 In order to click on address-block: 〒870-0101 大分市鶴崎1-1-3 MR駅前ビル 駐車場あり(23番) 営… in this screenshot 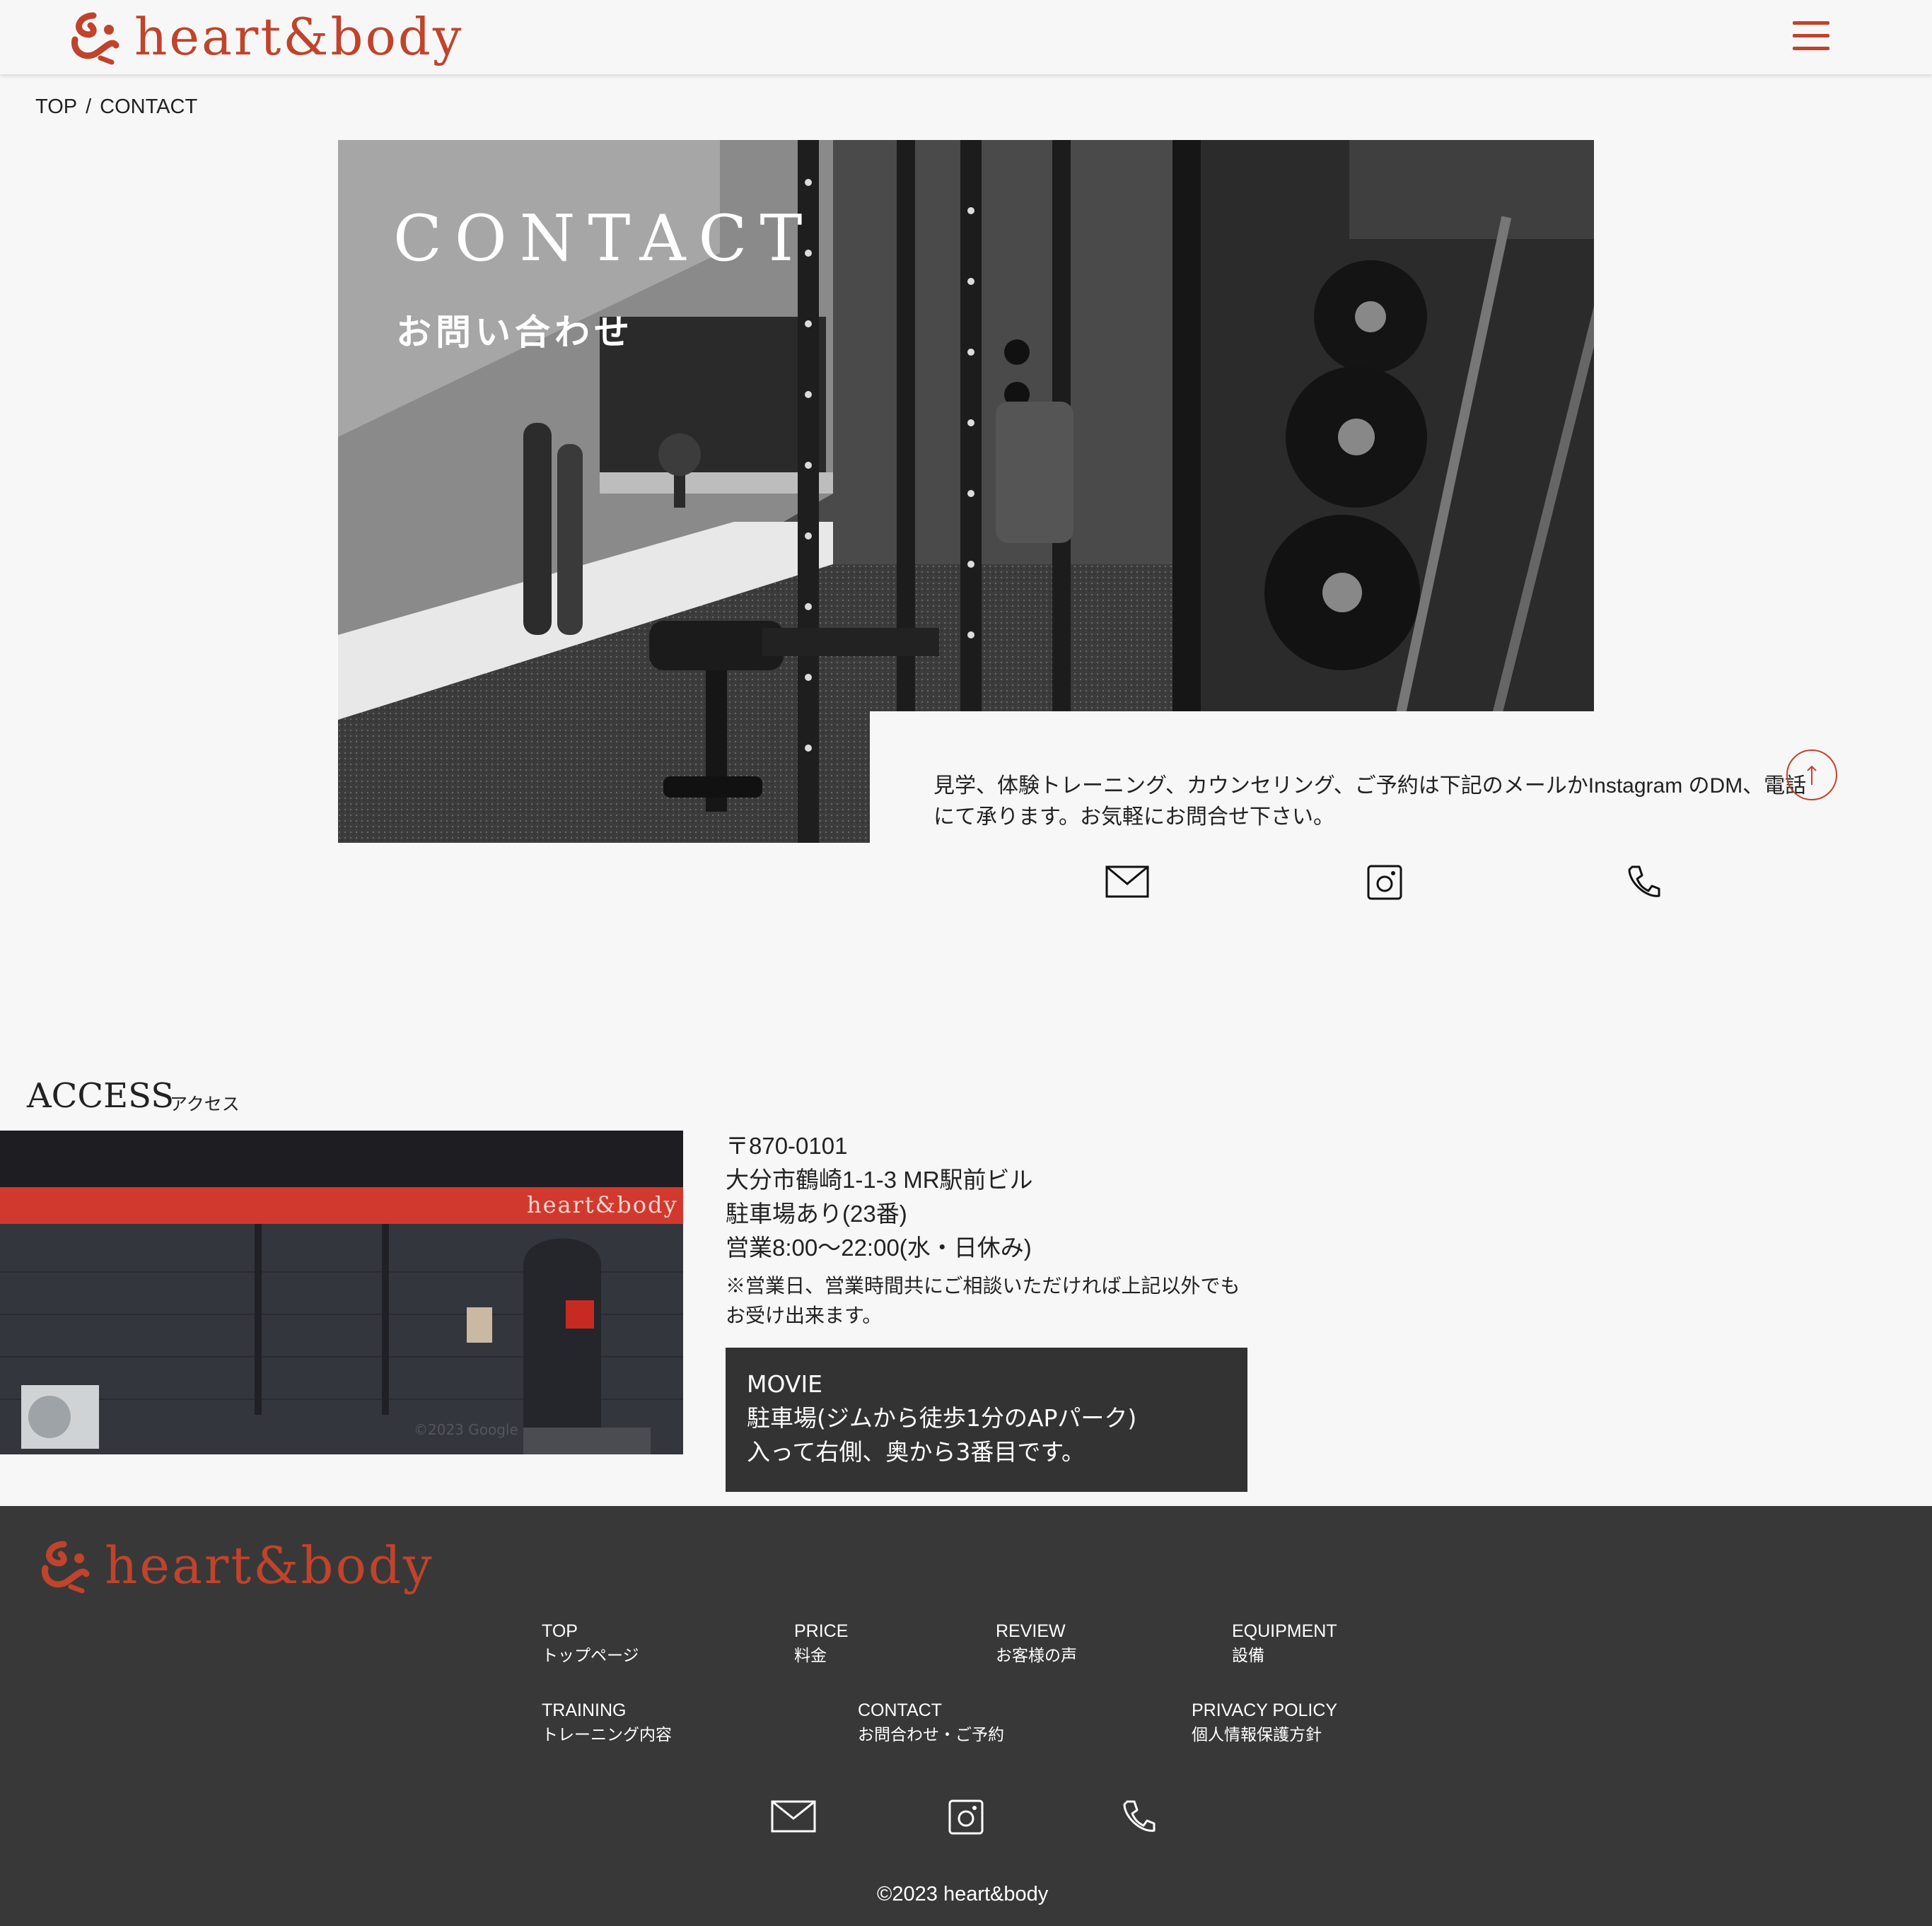, I will do `click(879, 1197)`.